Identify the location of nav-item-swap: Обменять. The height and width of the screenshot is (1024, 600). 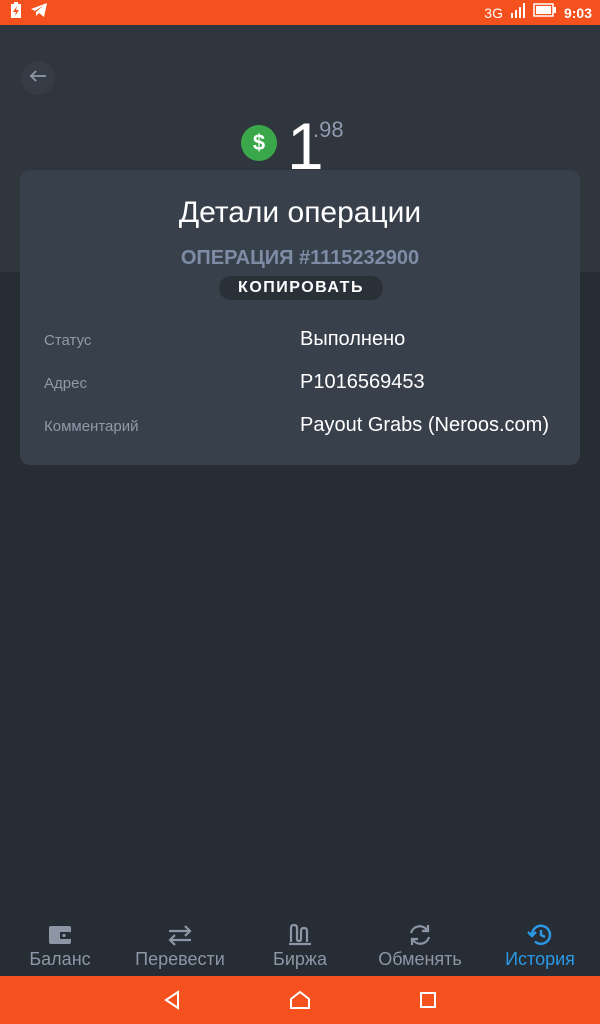
(420, 949).